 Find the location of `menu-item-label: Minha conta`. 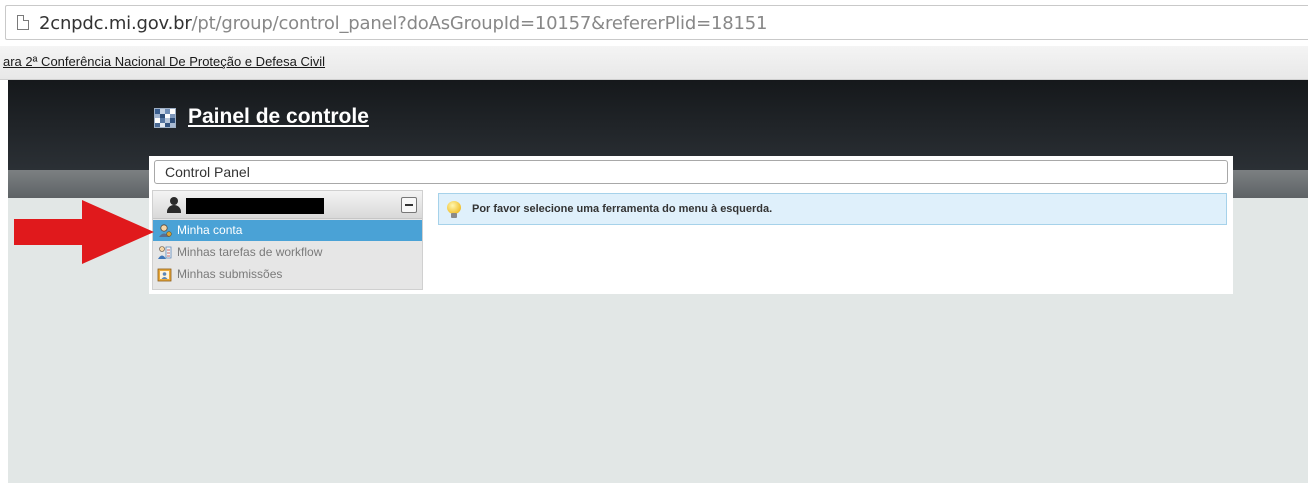

menu-item-label: Minha conta is located at coordinates (210, 230).